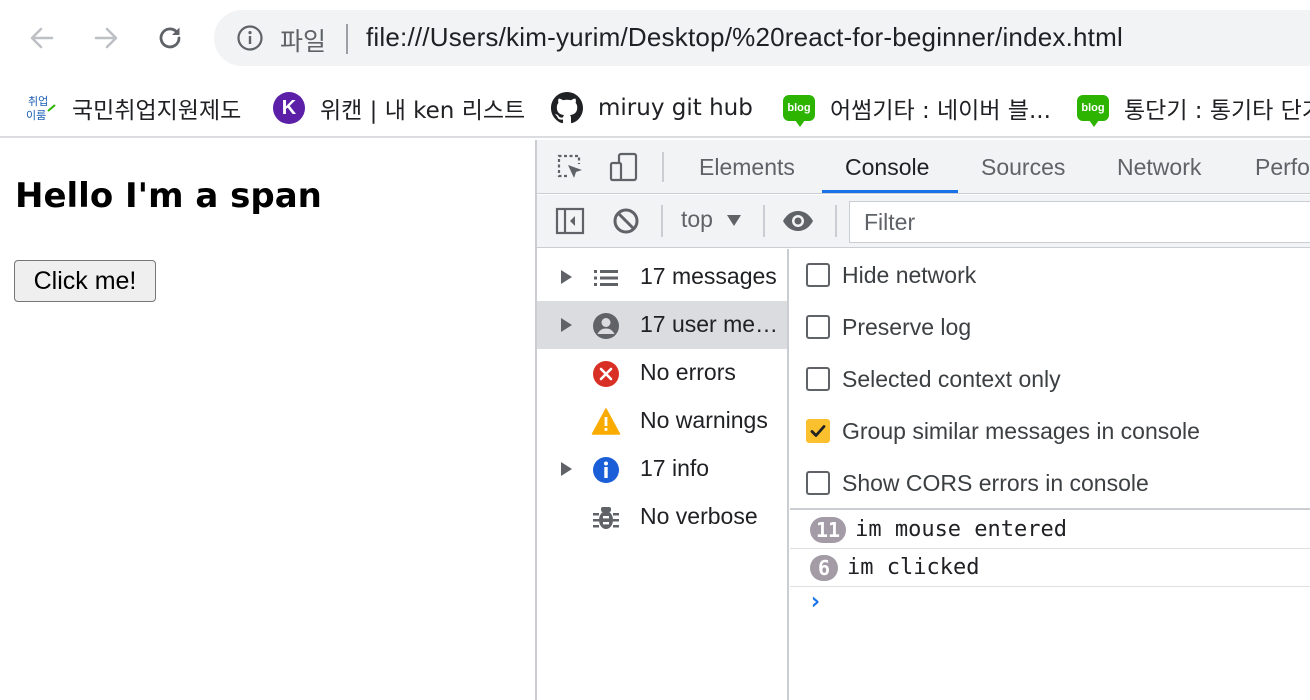 This screenshot has width=1310, height=700. Describe the element at coordinates (106, 38) in the screenshot. I see `forward-button` at that location.